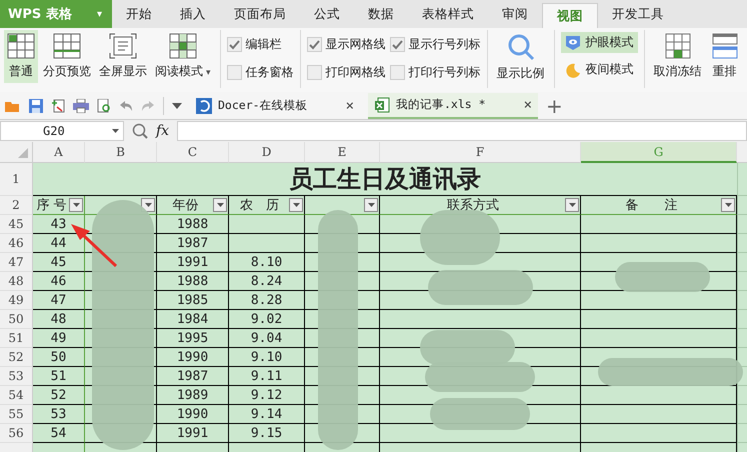 The height and width of the screenshot is (452, 747). Describe the element at coordinates (40, 14) in the screenshot. I see `app-logo: WPS 表格` at that location.